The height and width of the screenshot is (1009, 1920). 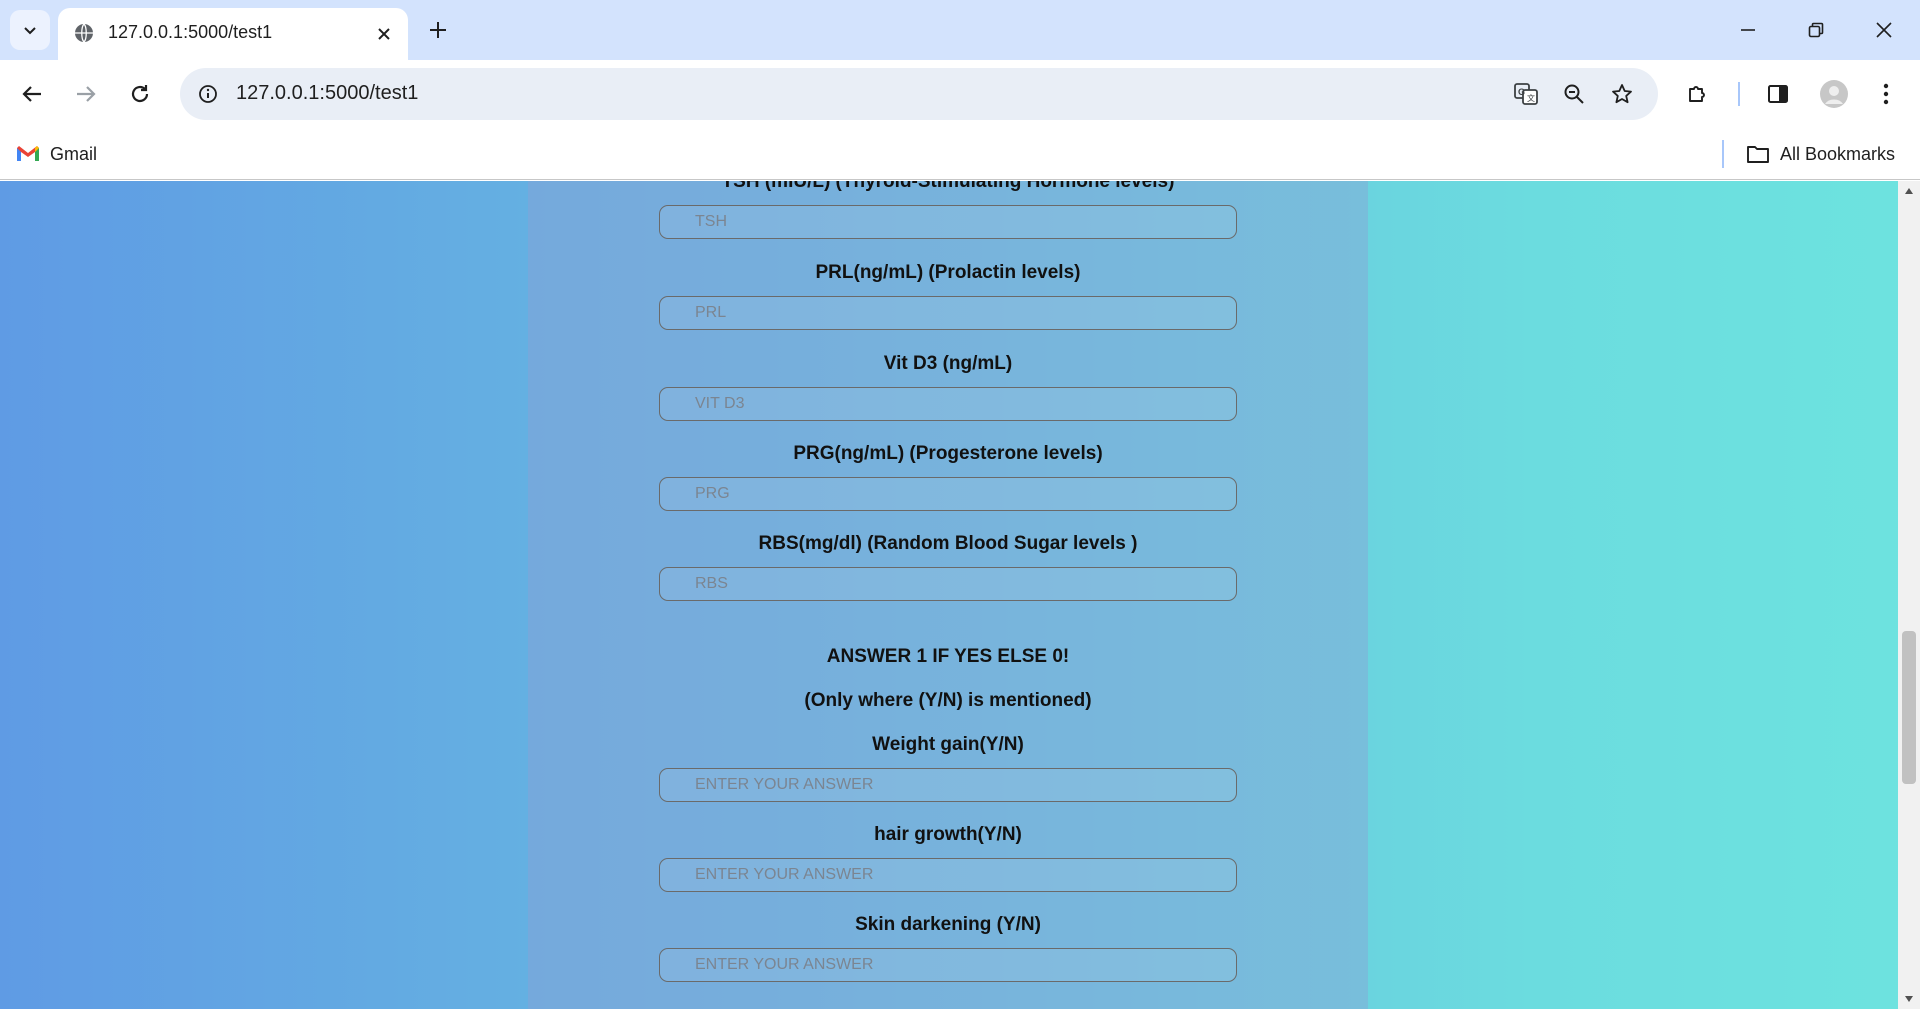 I want to click on tab-search-button, so click(x=30, y=30).